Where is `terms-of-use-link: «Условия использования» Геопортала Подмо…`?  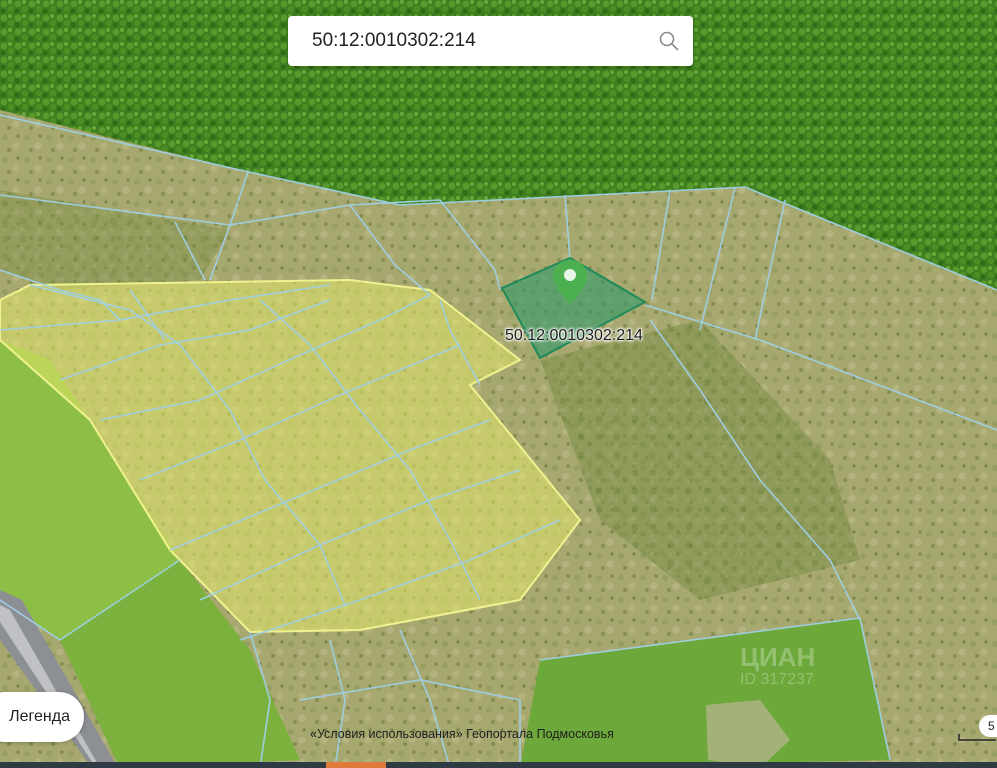
terms-of-use-link: «Условия использования» Геопортала Подмо… is located at coordinates (462, 734).